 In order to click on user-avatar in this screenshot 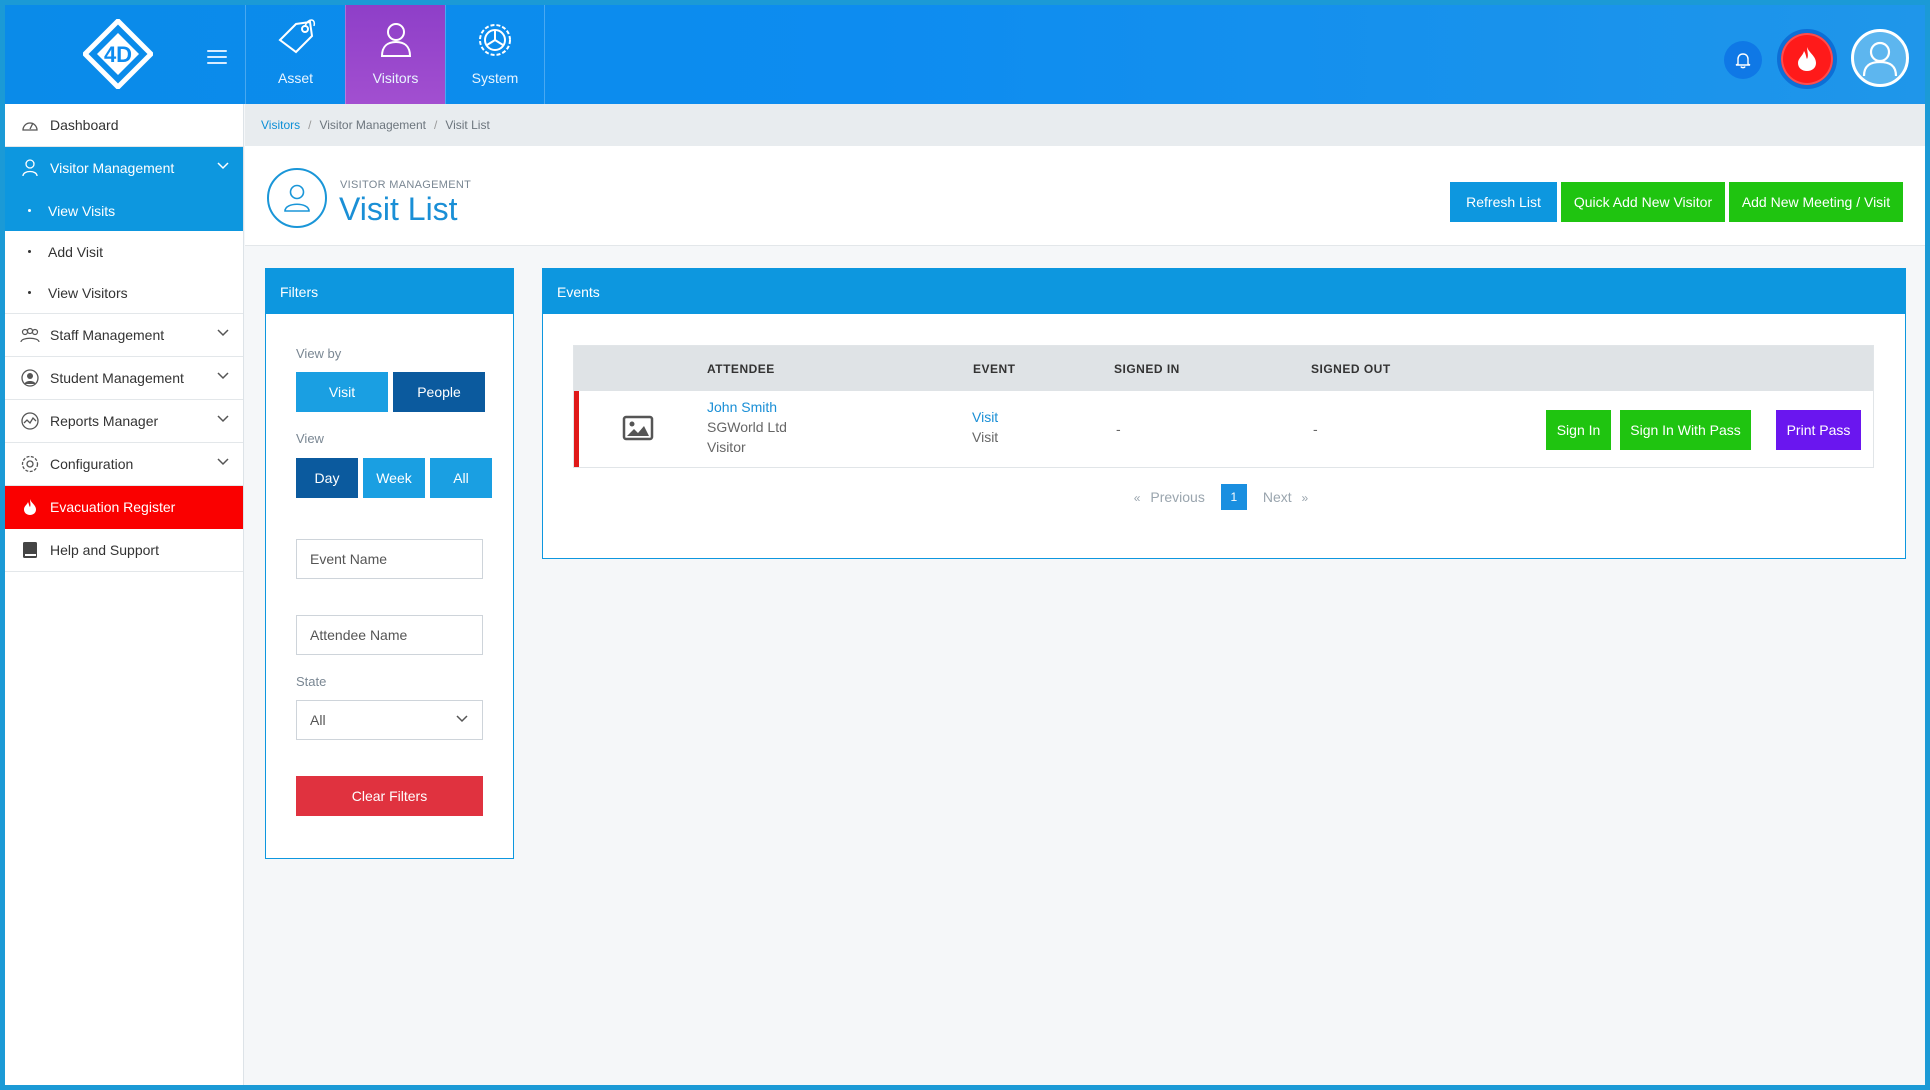, I will do `click(1880, 58)`.